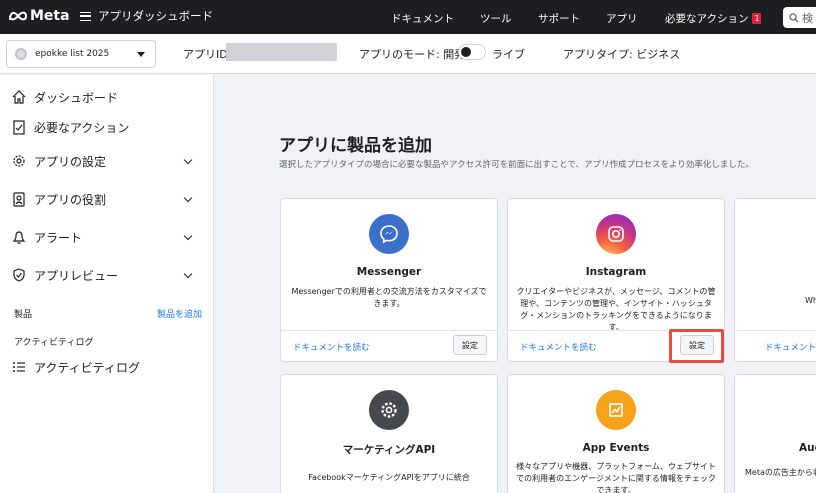  Describe the element at coordinates (107, 237) in the screenshot. I see `sidebar-item-alerts: アラート` at that location.